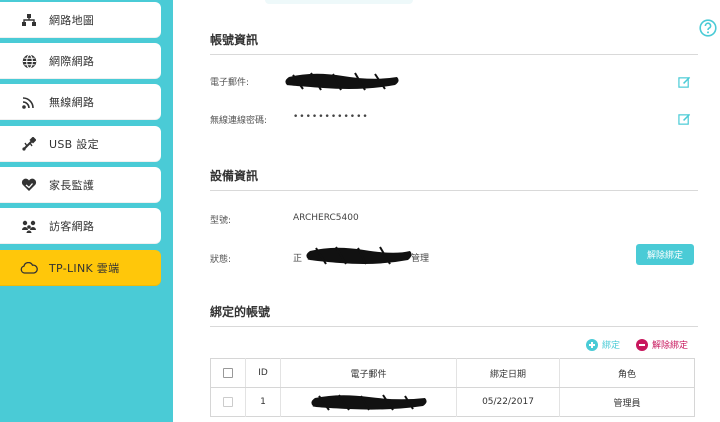  Describe the element at coordinates (331, 117) in the screenshot. I see `wireless-password-value: ••••••••••••` at that location.